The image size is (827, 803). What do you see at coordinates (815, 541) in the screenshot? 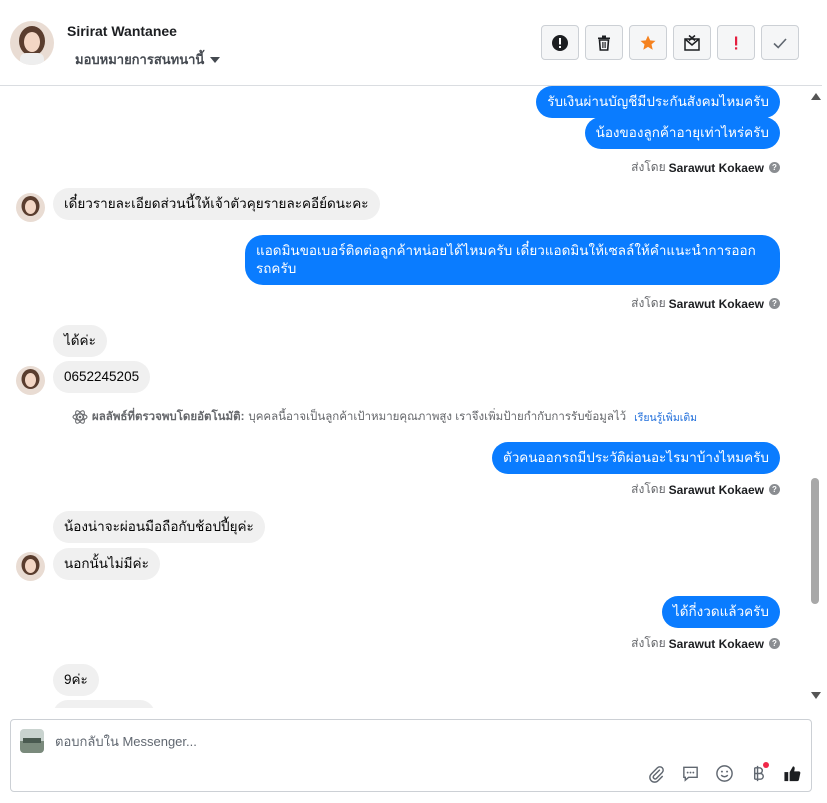
I see `scroll-thumb` at bounding box center [815, 541].